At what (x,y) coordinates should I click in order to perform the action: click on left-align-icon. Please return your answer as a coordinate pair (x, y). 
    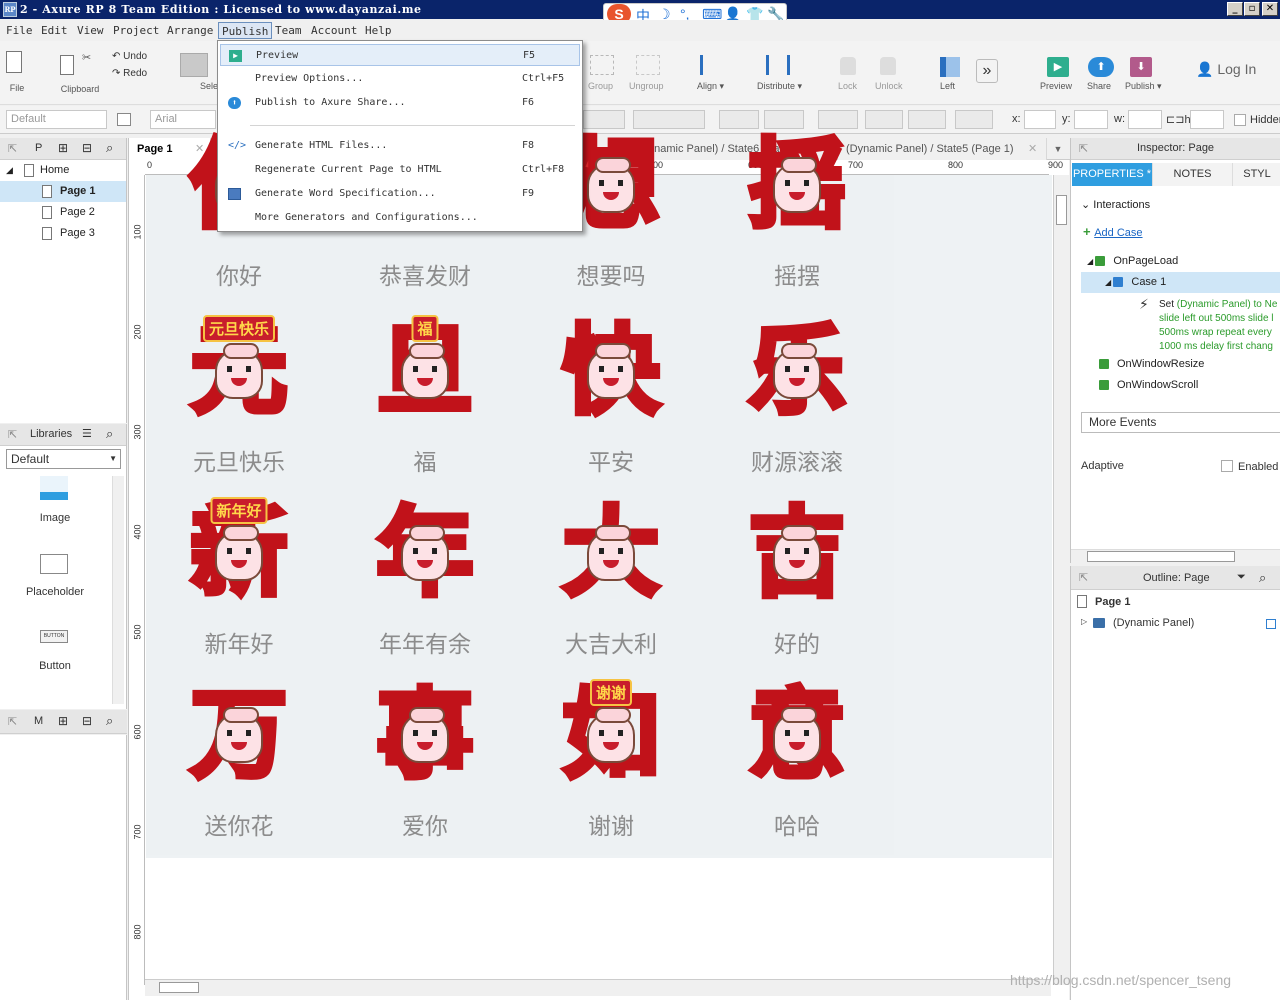
    Looking at the image, I should click on (950, 67).